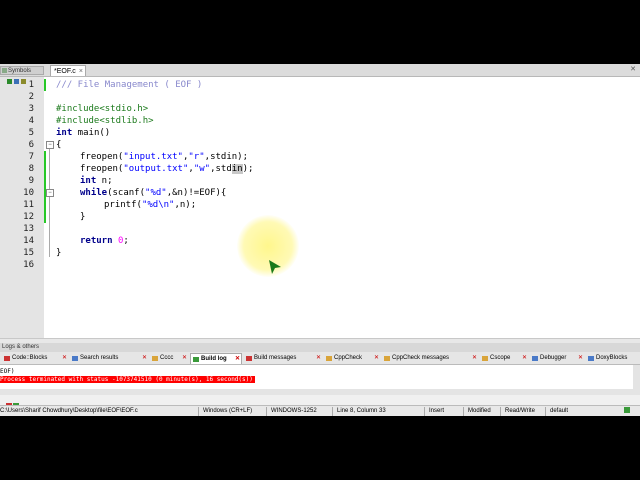 This screenshot has width=640, height=480. Describe the element at coordinates (109, 358) in the screenshot. I see `tab-search-results: Search results ✕` at that location.